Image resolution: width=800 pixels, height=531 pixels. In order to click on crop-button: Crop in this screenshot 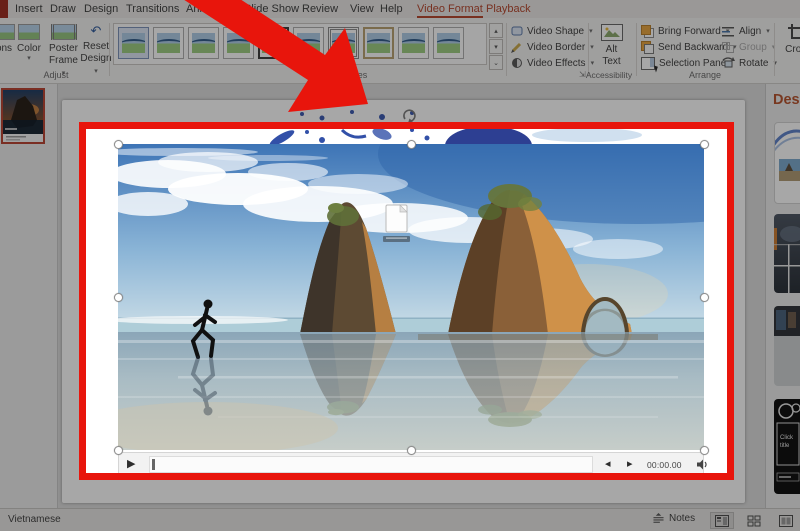, I will do `click(789, 50)`.